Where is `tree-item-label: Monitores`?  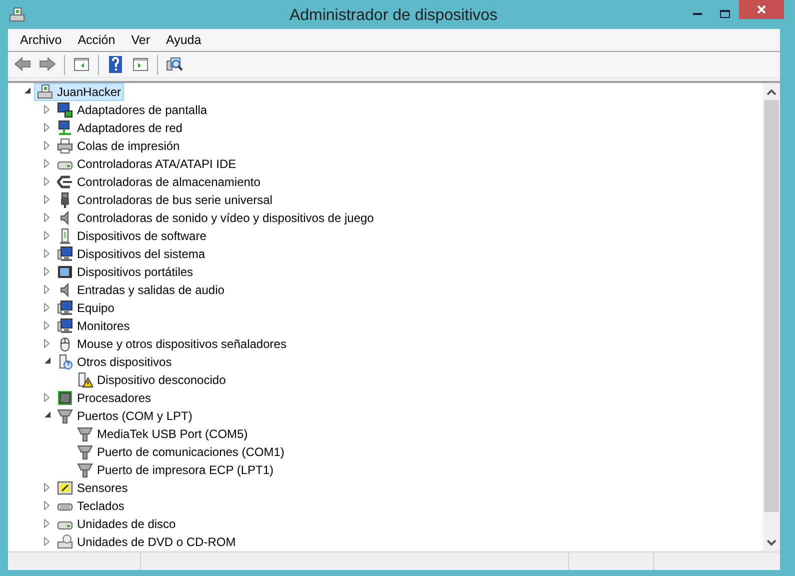
tree-item-label: Monitores is located at coordinates (103, 326).